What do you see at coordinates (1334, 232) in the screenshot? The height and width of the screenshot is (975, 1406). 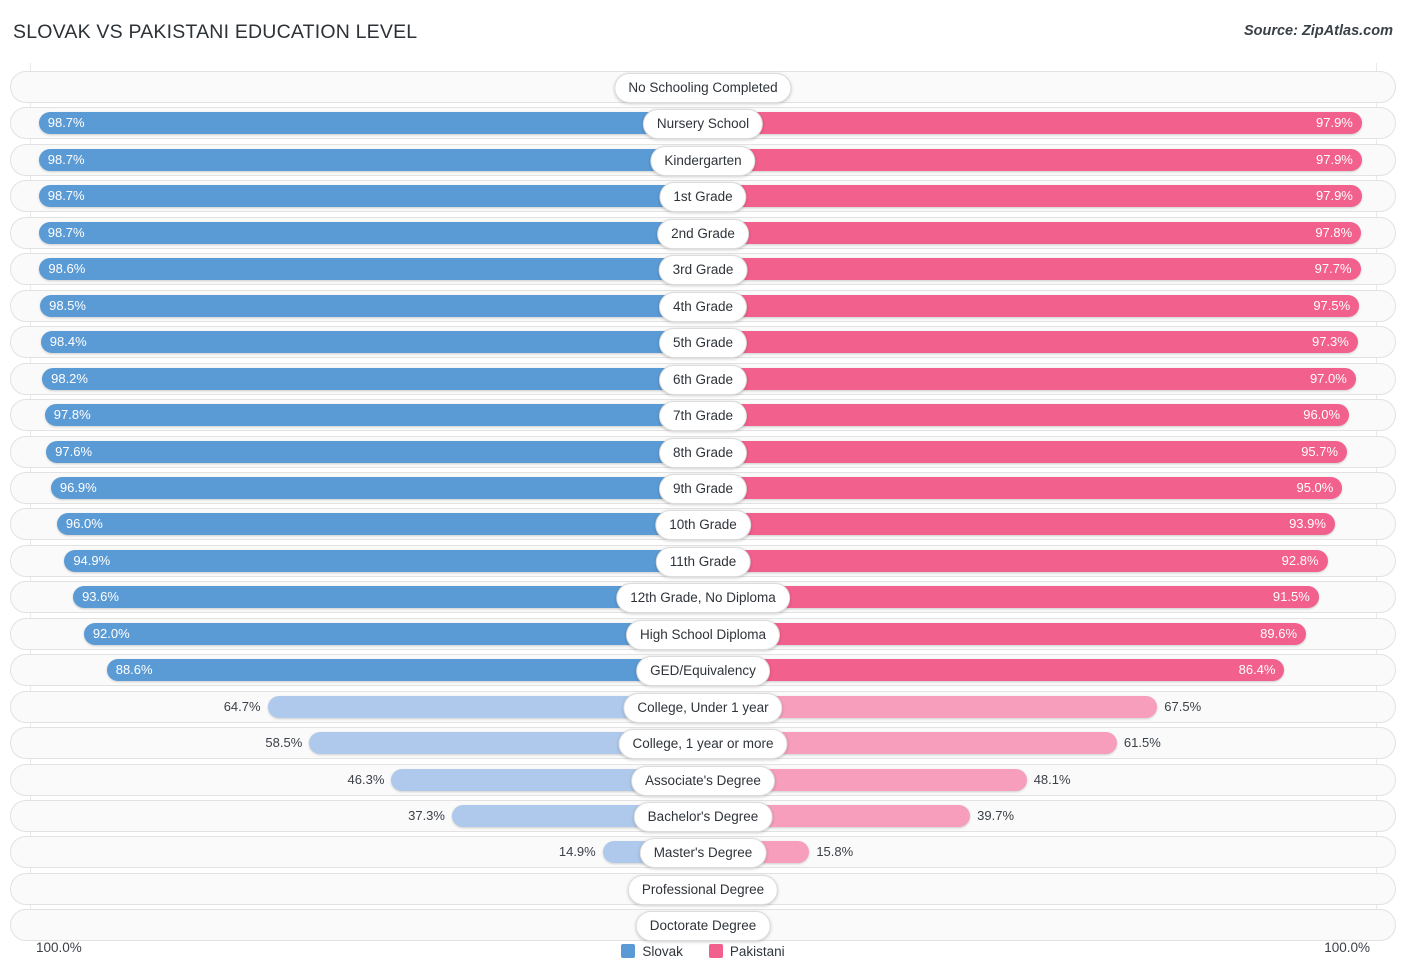 I see `value-label-pakistani: 97.8%` at bounding box center [1334, 232].